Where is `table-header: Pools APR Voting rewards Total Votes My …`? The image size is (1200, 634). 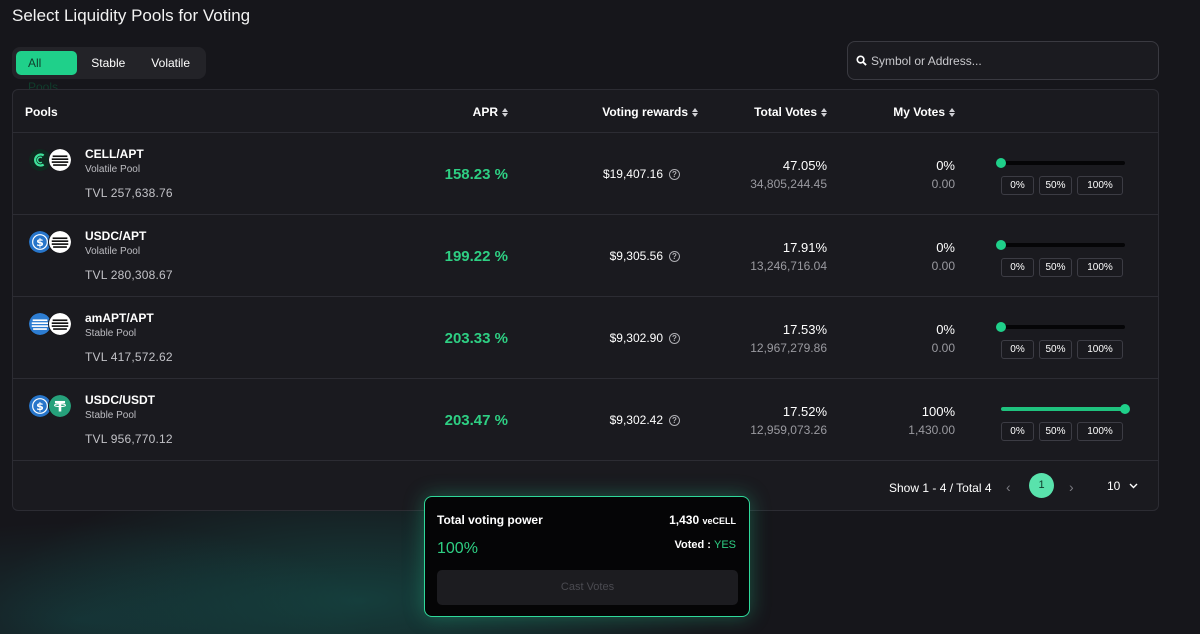 table-header: Pools APR Voting rewards Total Votes My … is located at coordinates (585, 111).